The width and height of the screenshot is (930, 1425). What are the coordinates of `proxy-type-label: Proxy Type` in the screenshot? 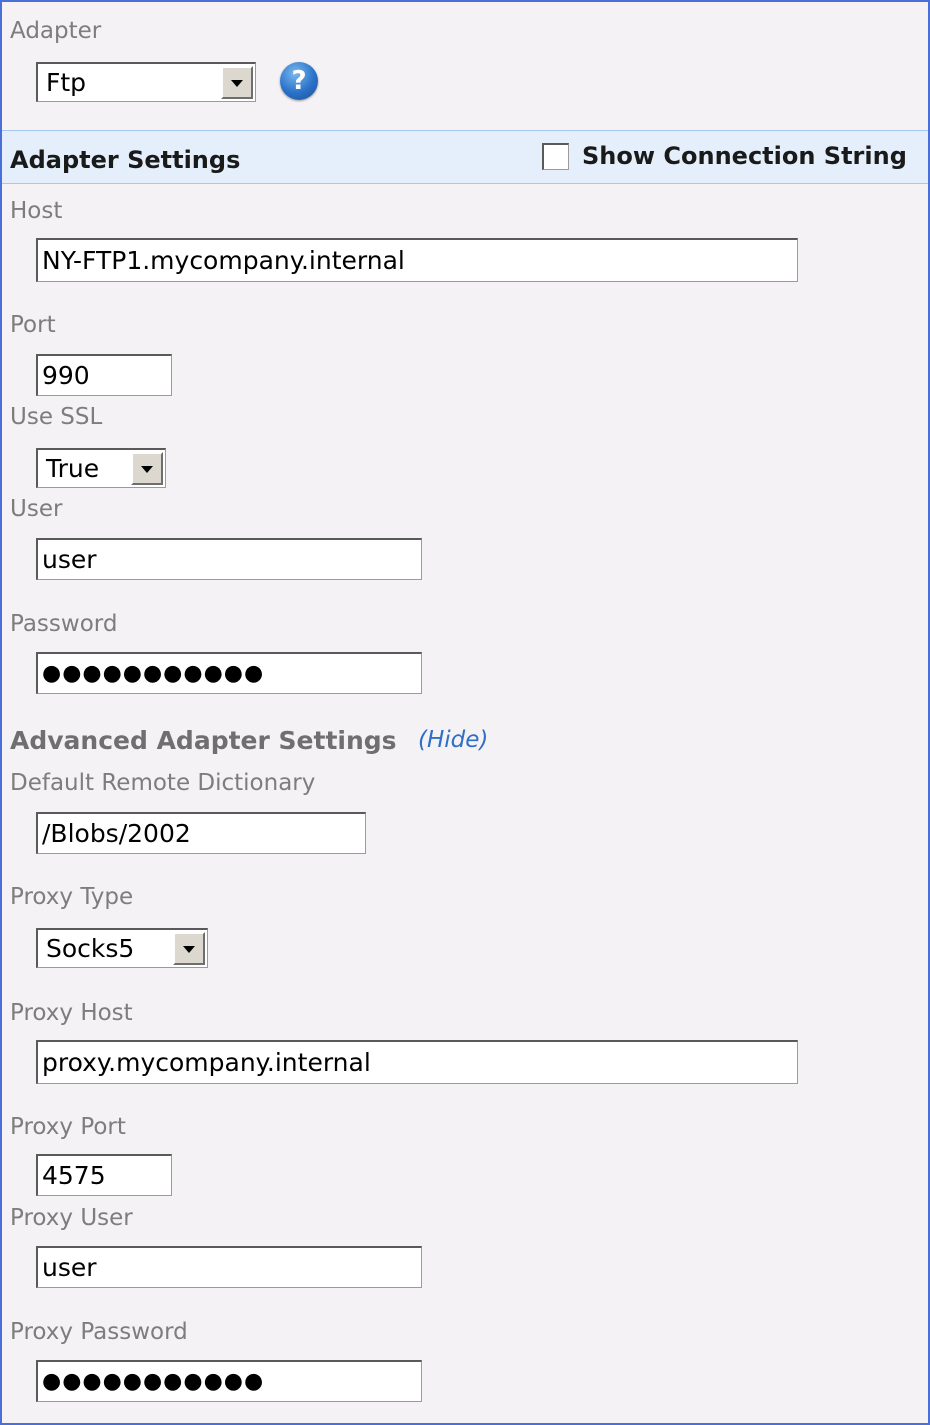 It's located at (72, 897).